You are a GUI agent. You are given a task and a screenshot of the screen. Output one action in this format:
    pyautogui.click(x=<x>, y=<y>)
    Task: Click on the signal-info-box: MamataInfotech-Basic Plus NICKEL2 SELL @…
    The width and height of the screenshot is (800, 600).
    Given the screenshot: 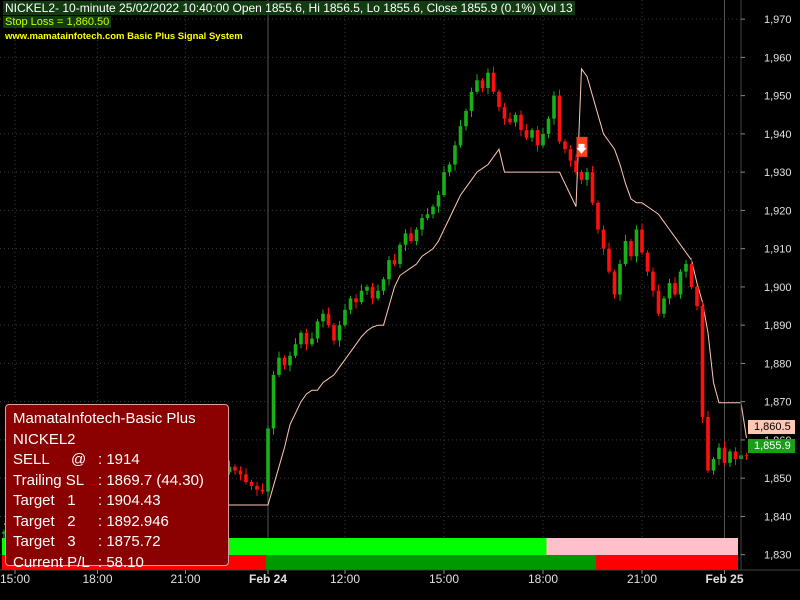 What is the action you would take?
    pyautogui.click(x=117, y=487)
    